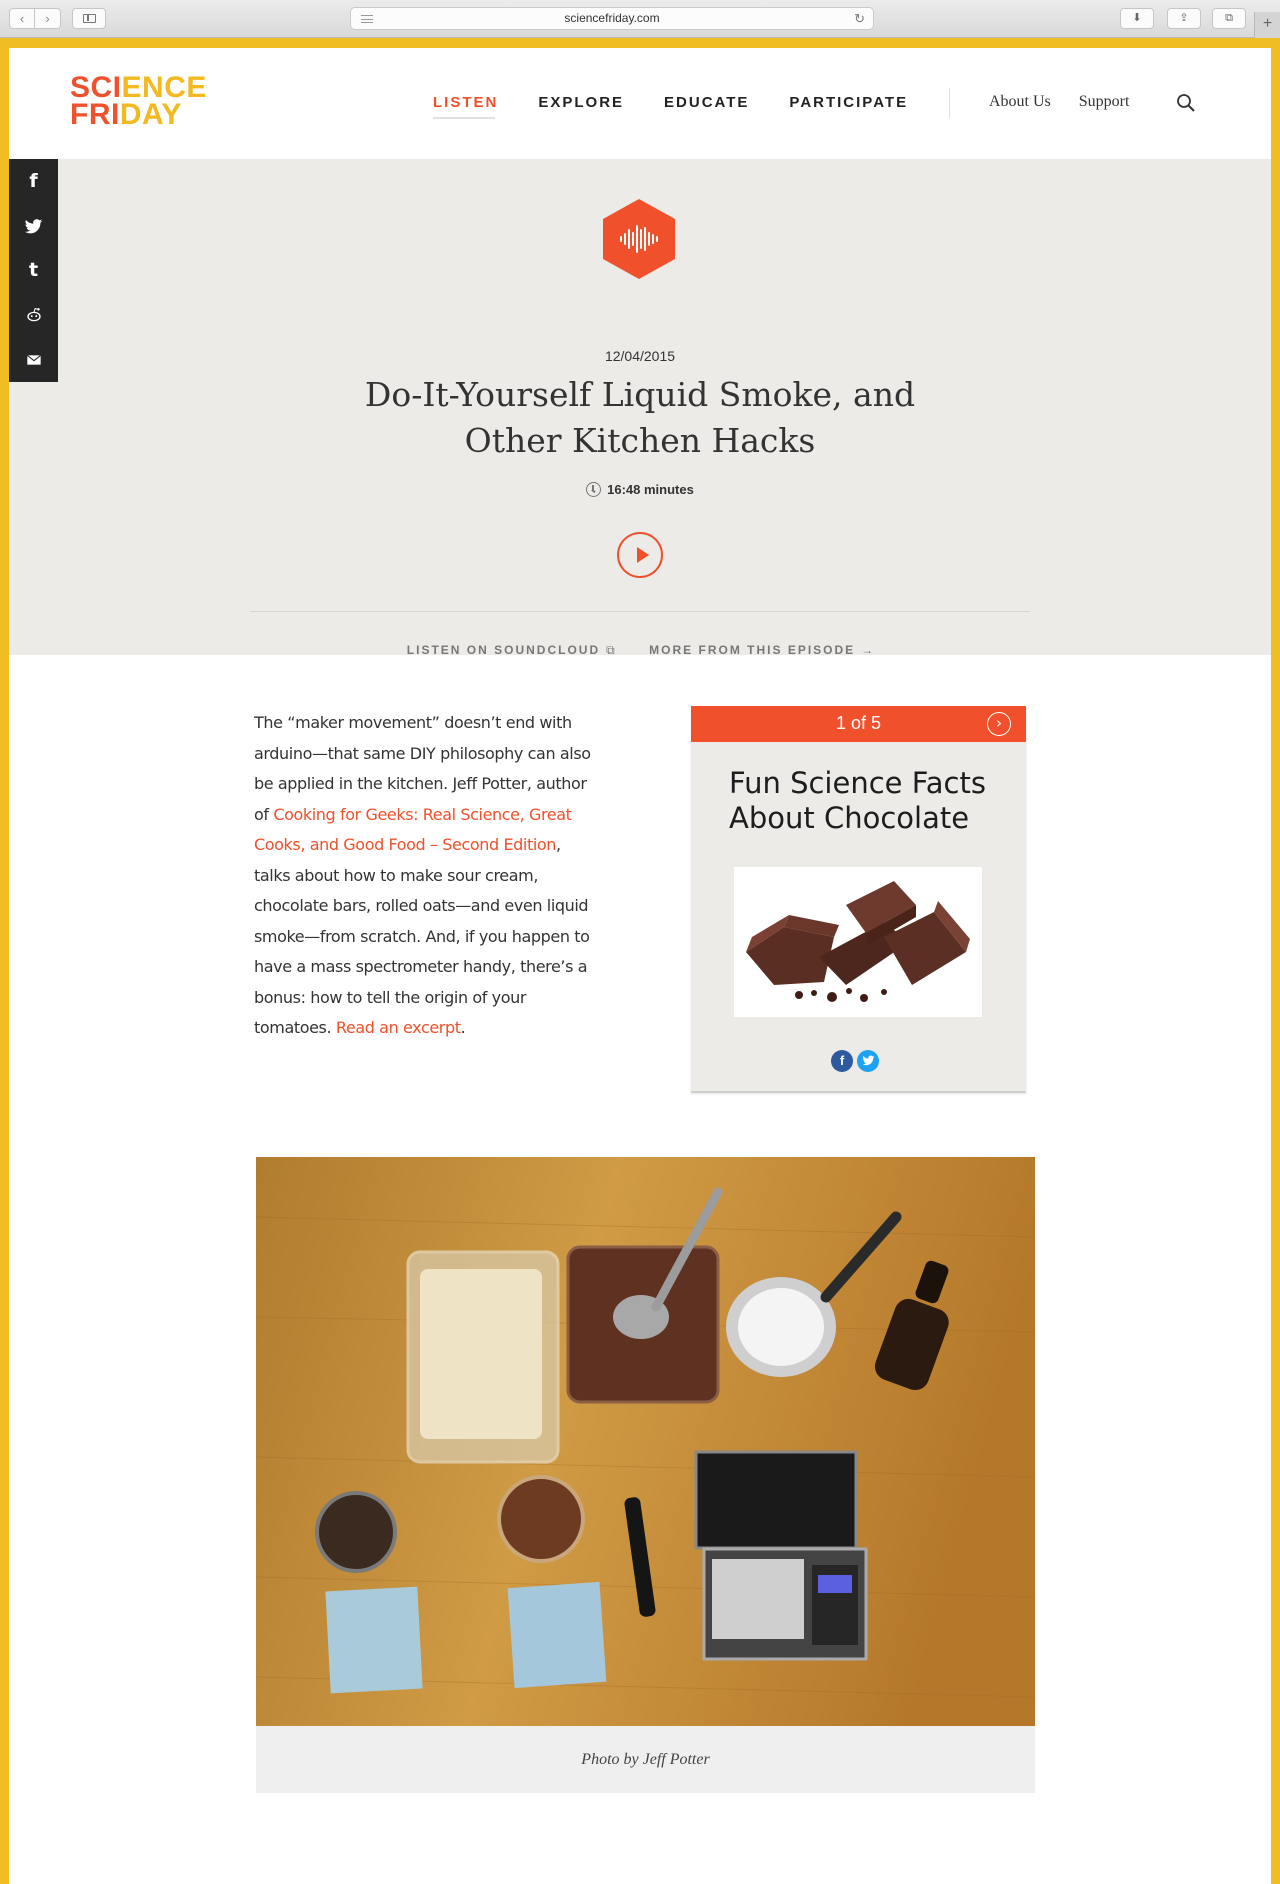 The image size is (1280, 1884). I want to click on share-button: ⇪, so click(1184, 18).